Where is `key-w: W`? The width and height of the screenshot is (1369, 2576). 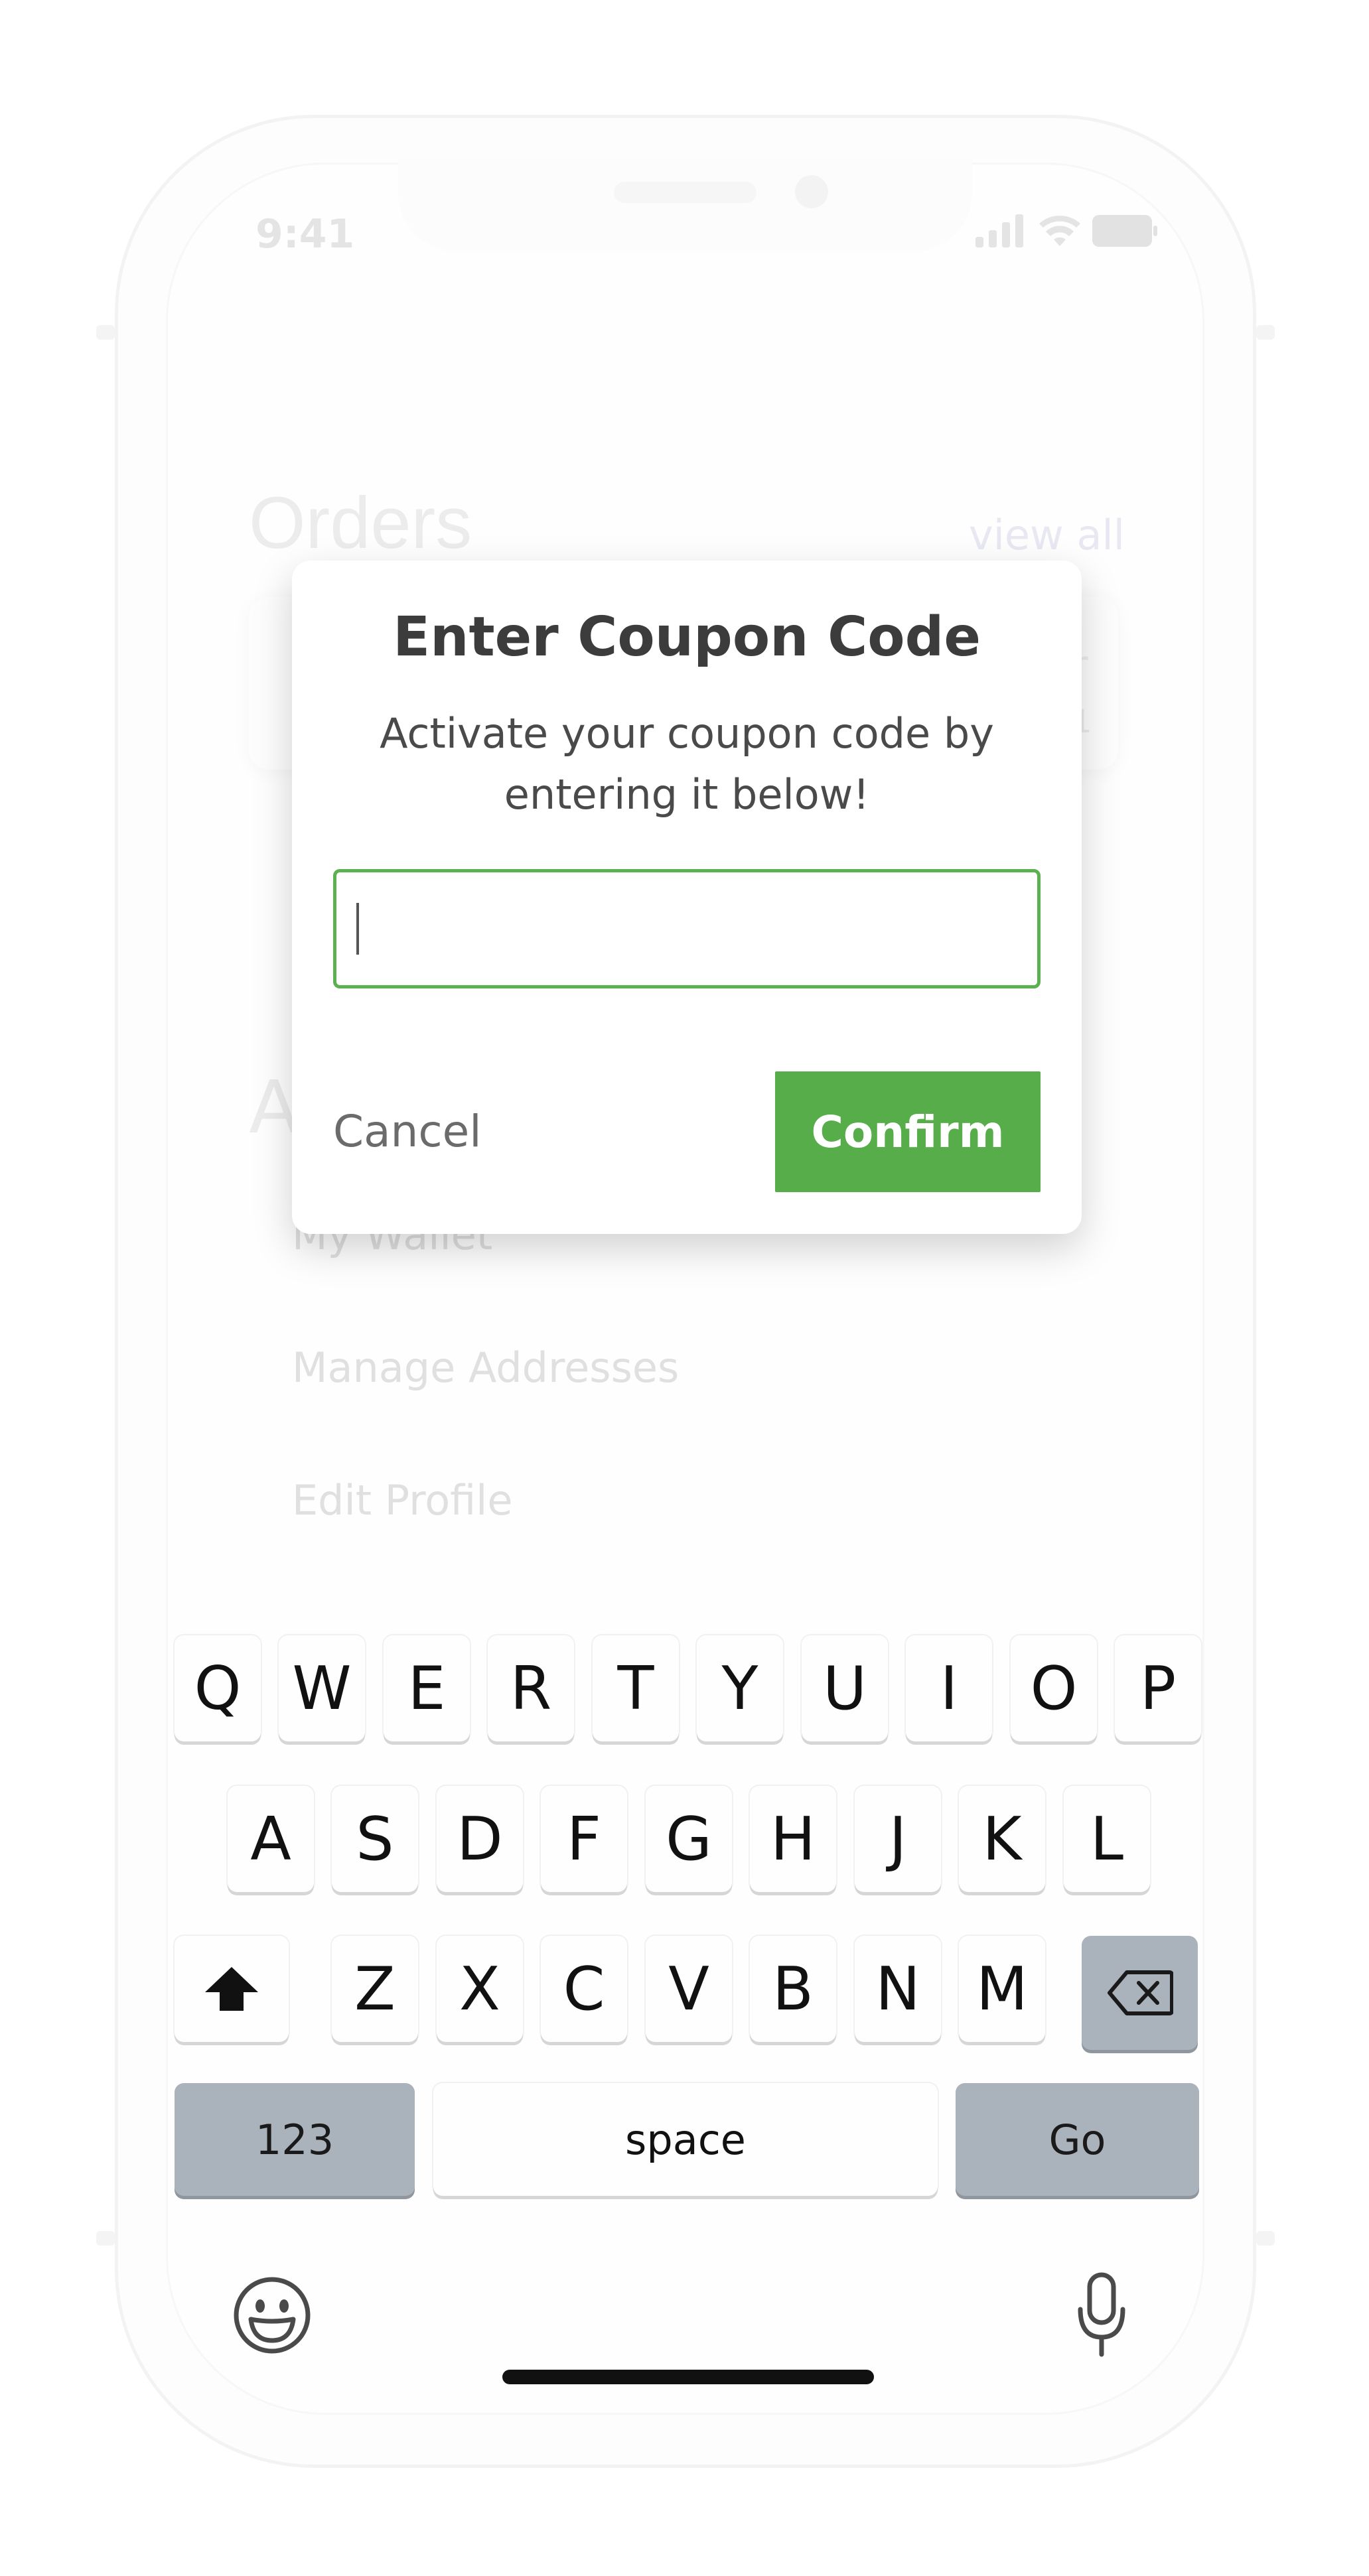 key-w: W is located at coordinates (322, 1688).